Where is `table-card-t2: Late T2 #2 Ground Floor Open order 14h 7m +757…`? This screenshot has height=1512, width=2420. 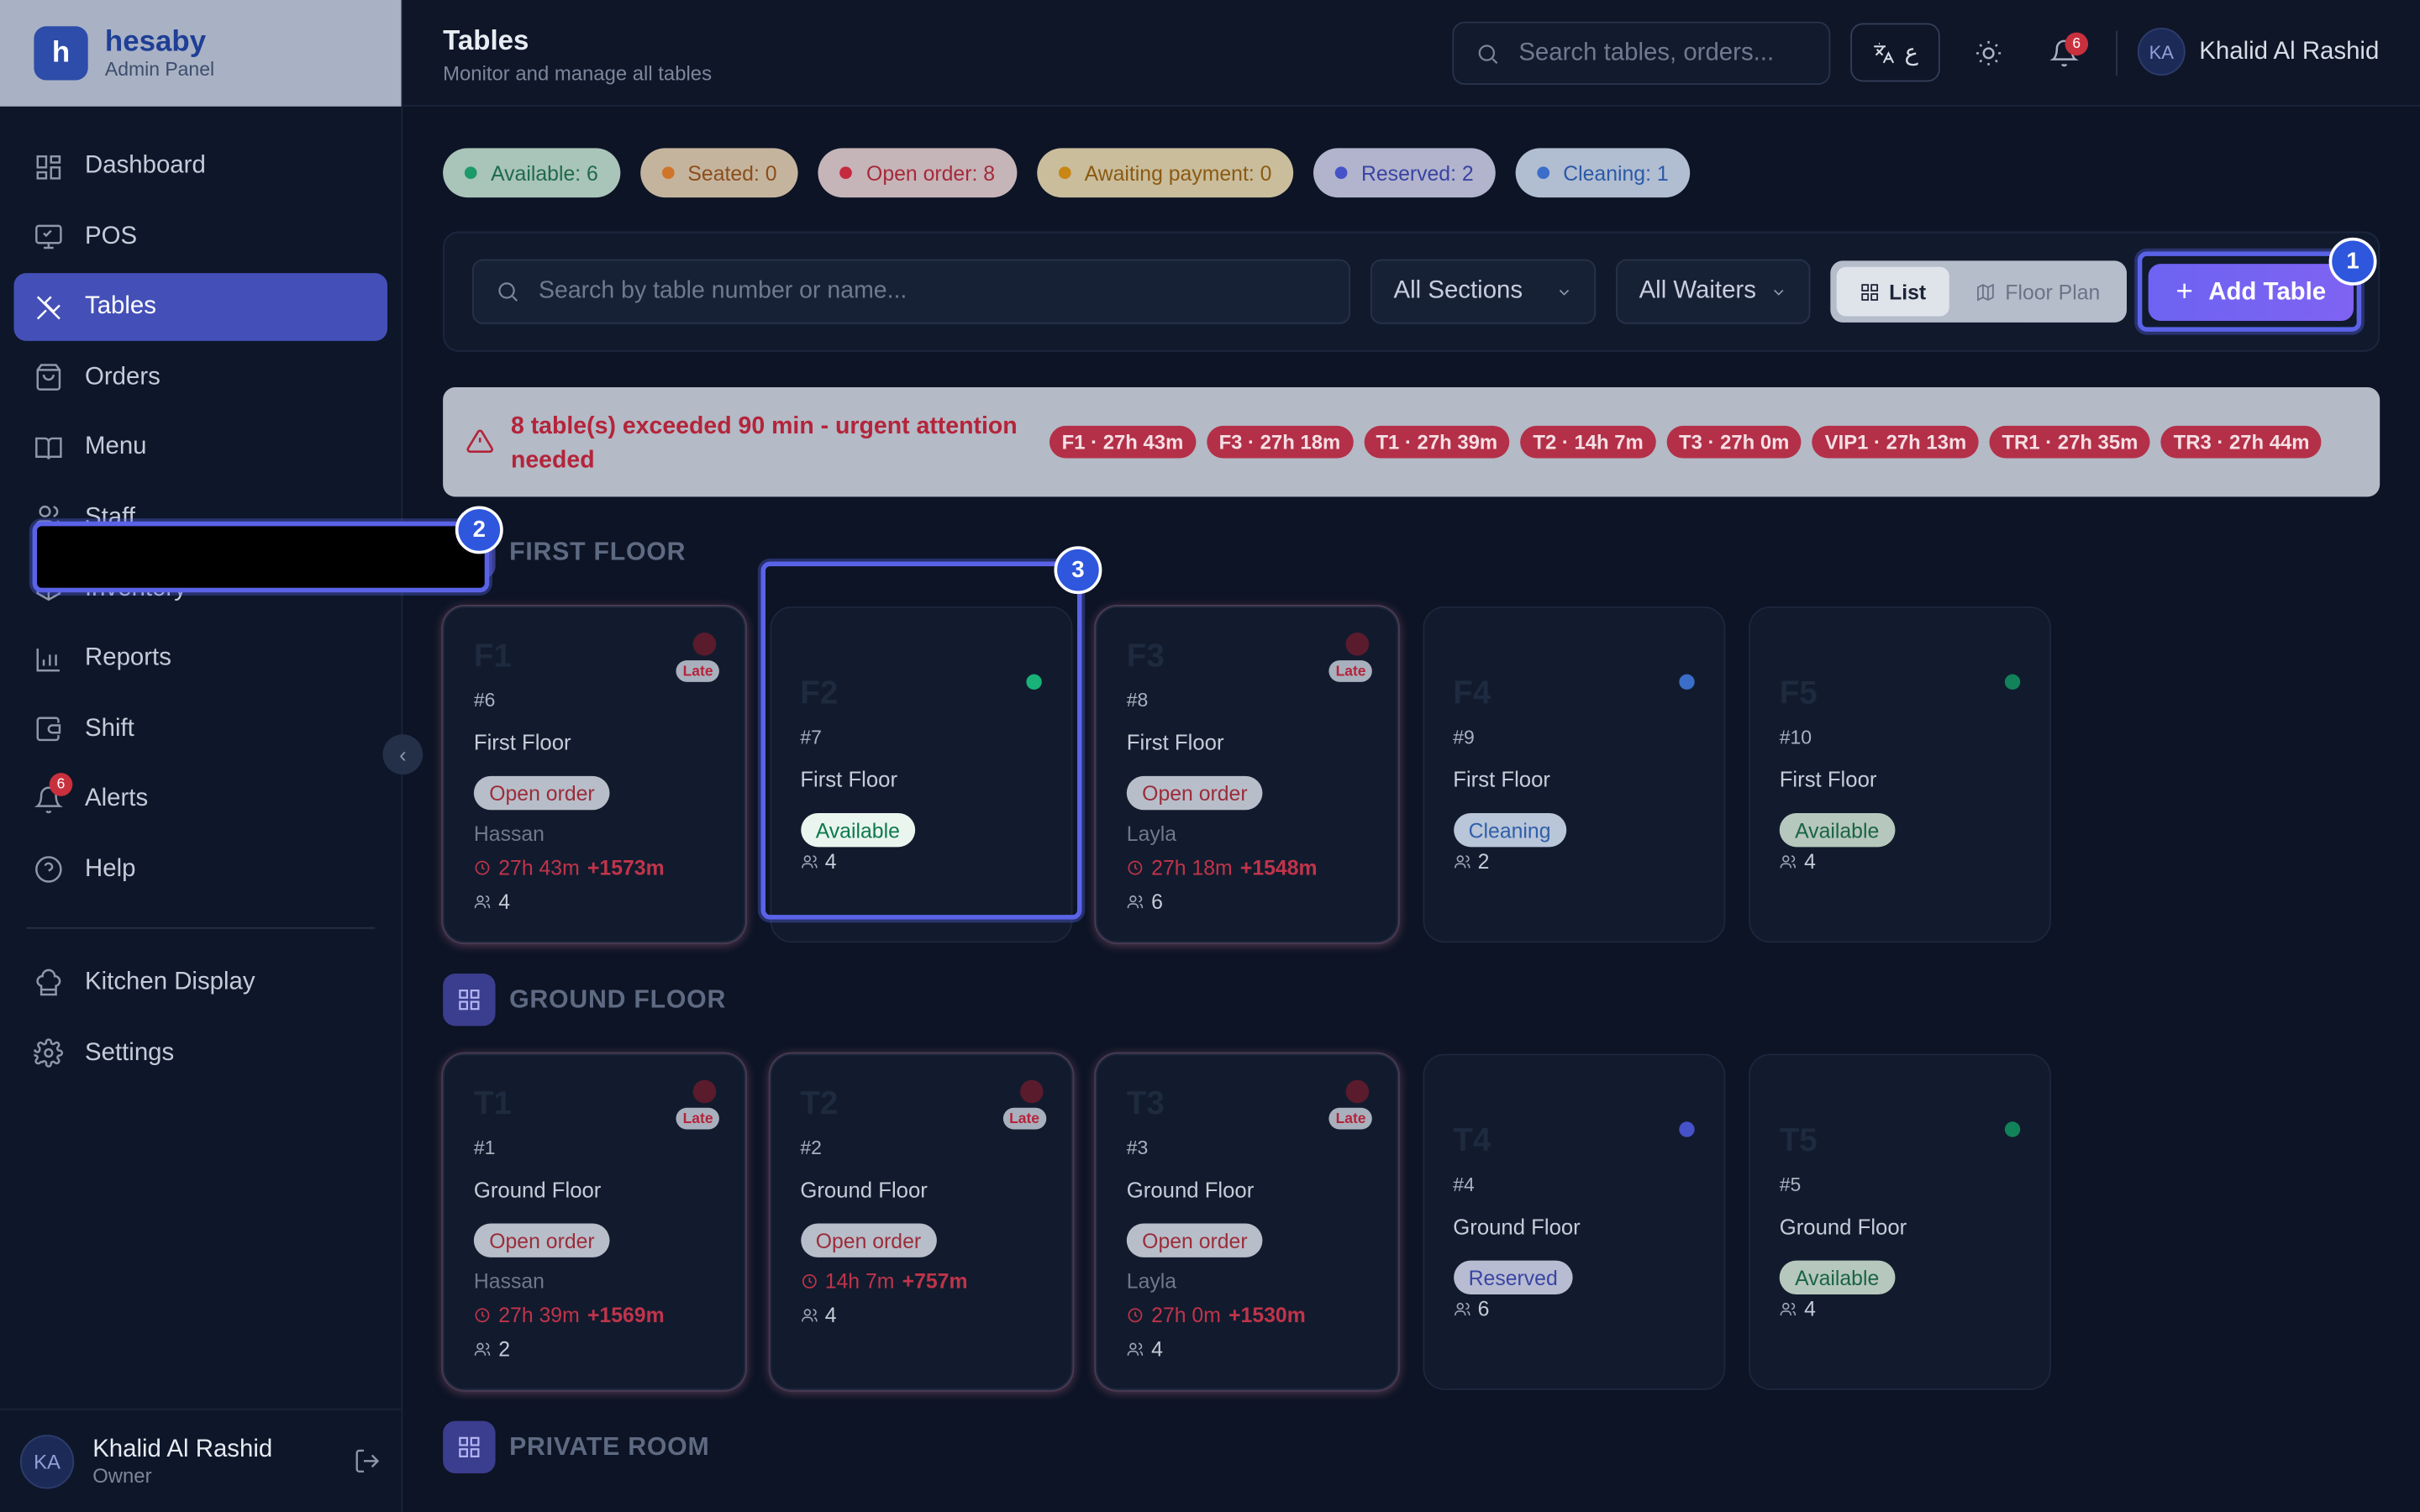 table-card-t2: Late T2 #2 Ground Floor Open order 14h 7m +757… is located at coordinates (921, 1221).